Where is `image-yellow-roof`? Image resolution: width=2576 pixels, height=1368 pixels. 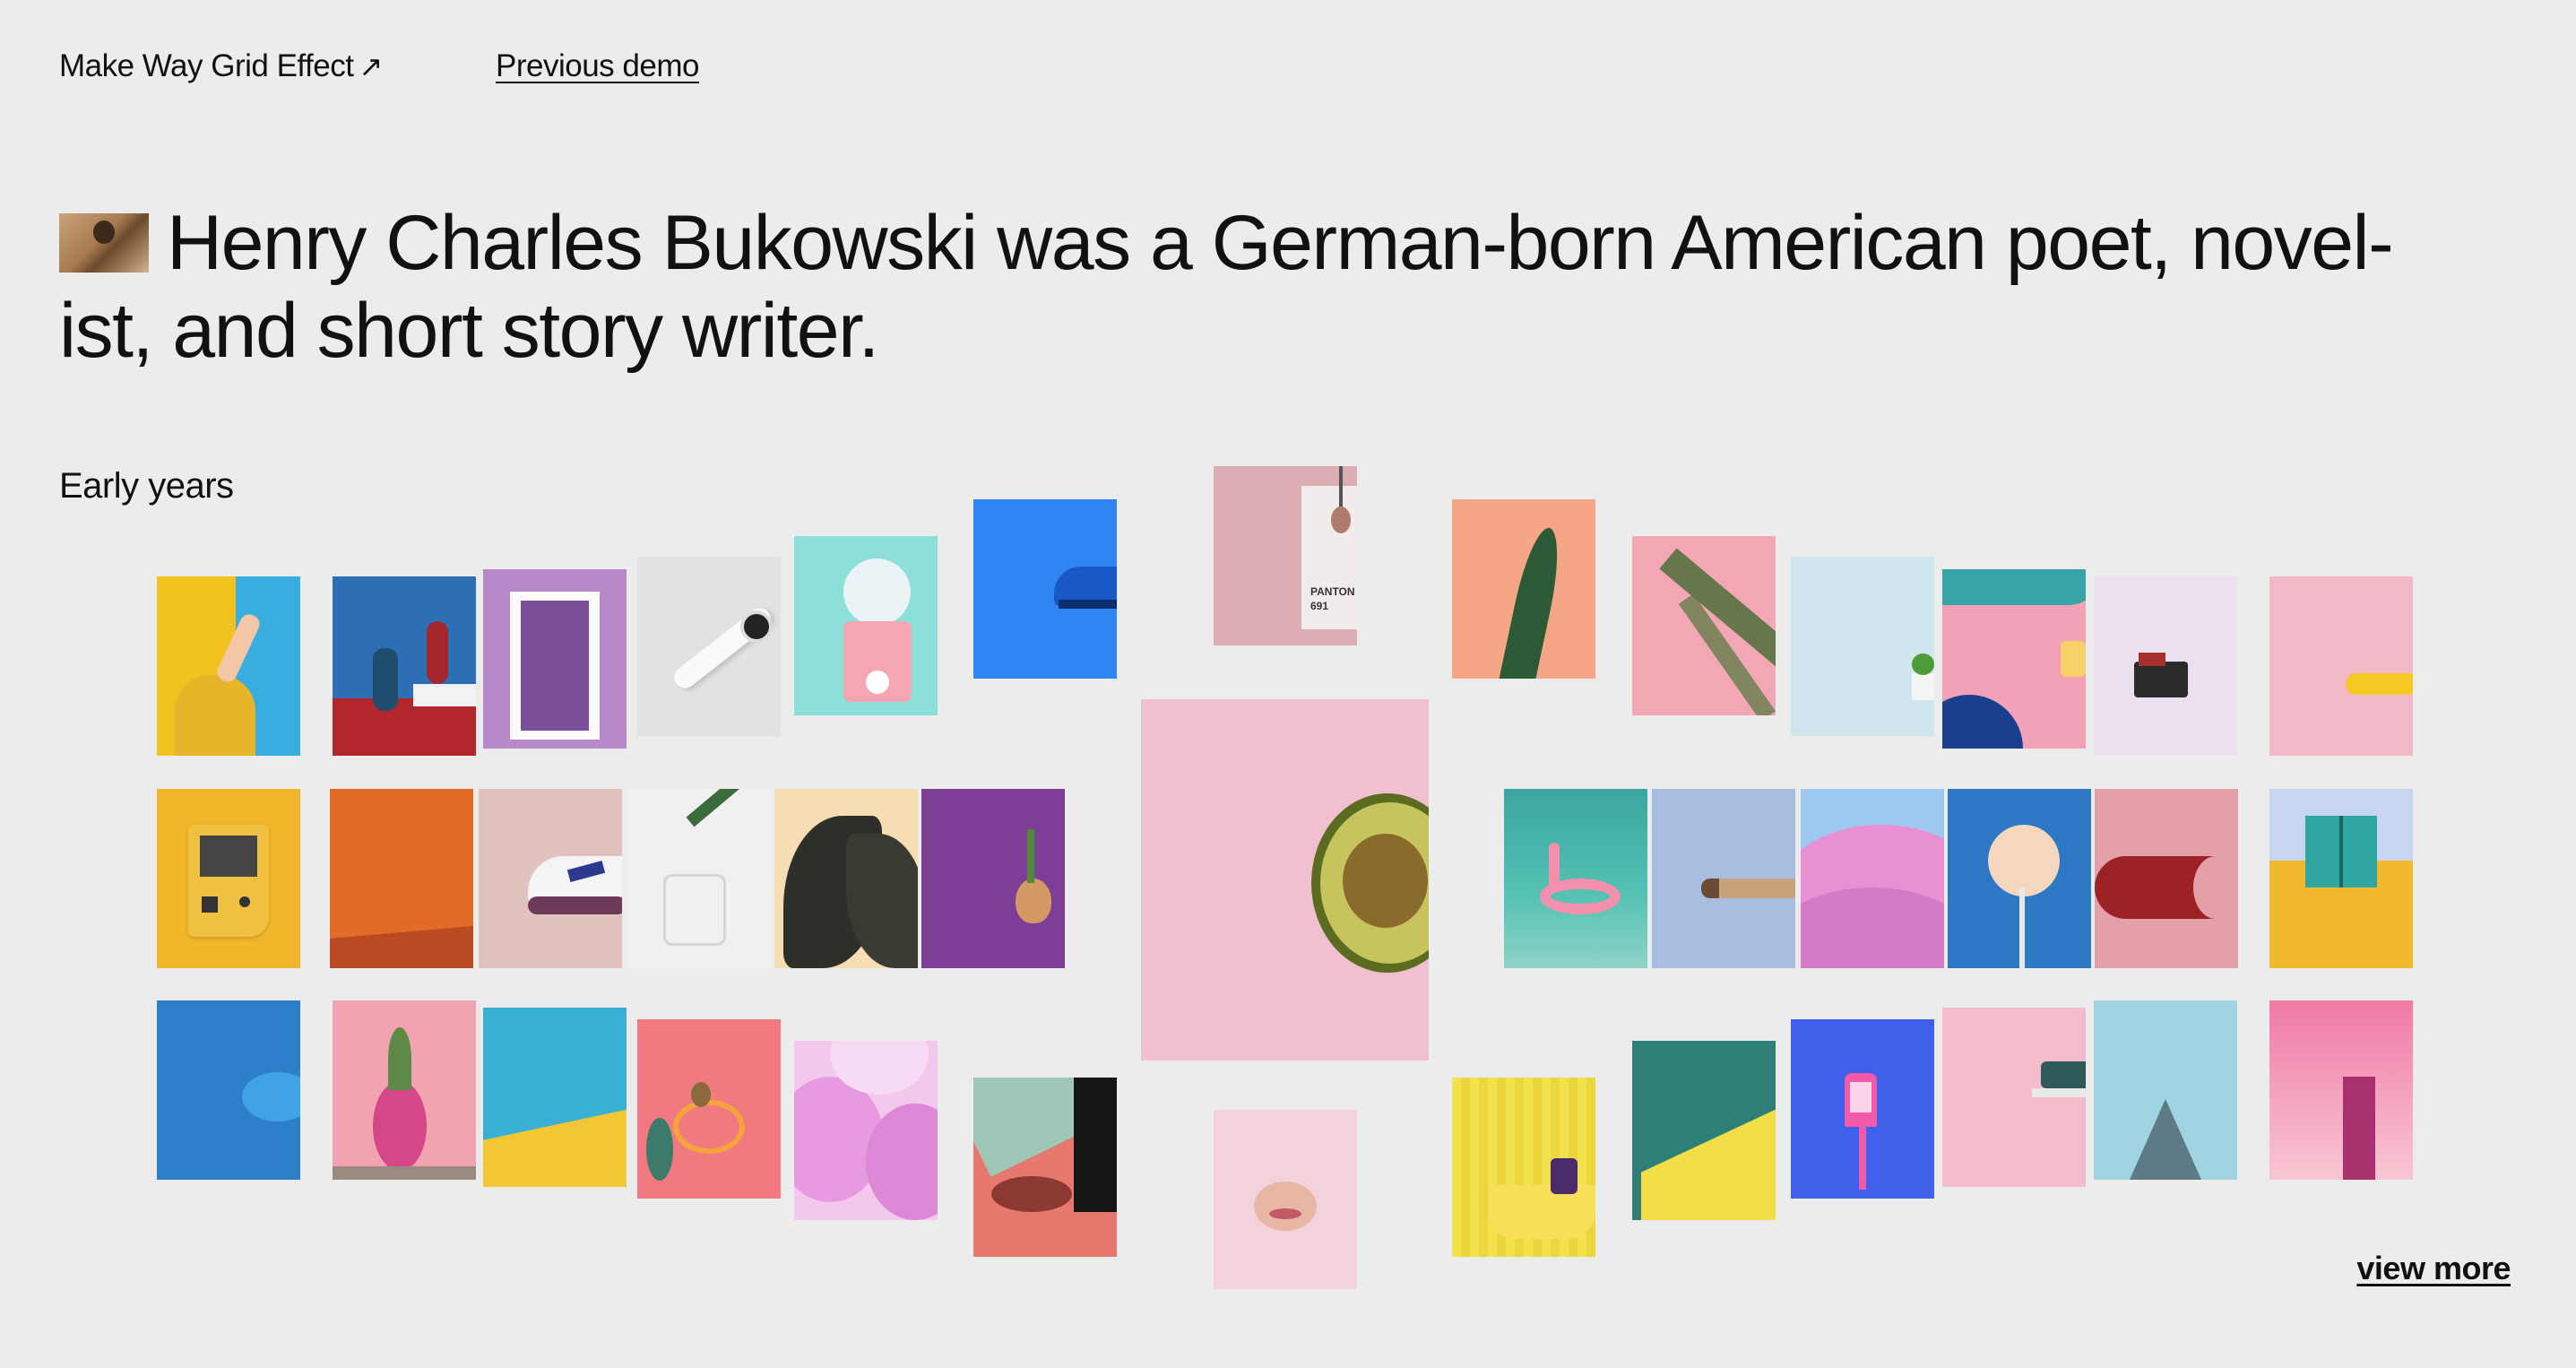
image-yellow-roof is located at coordinates (1704, 1130).